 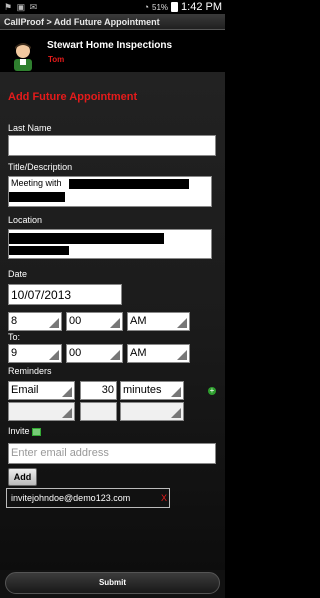 I want to click on user-name: Tom, so click(x=56, y=59).